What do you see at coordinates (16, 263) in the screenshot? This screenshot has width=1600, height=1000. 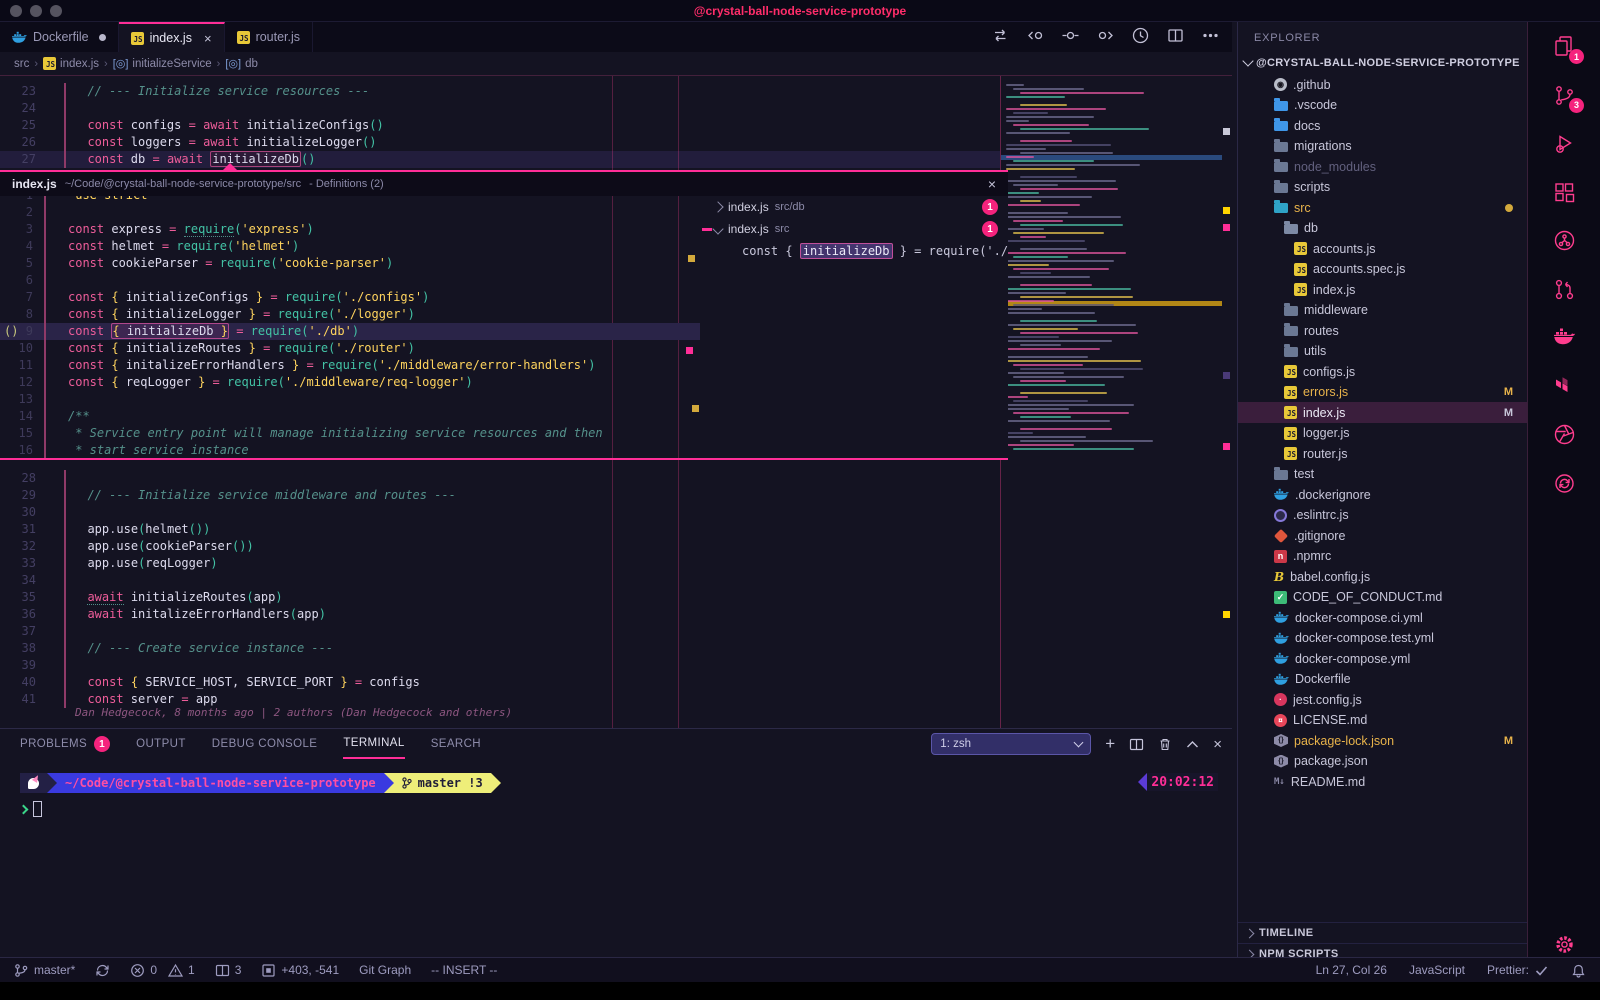 I see `line-number: 5` at bounding box center [16, 263].